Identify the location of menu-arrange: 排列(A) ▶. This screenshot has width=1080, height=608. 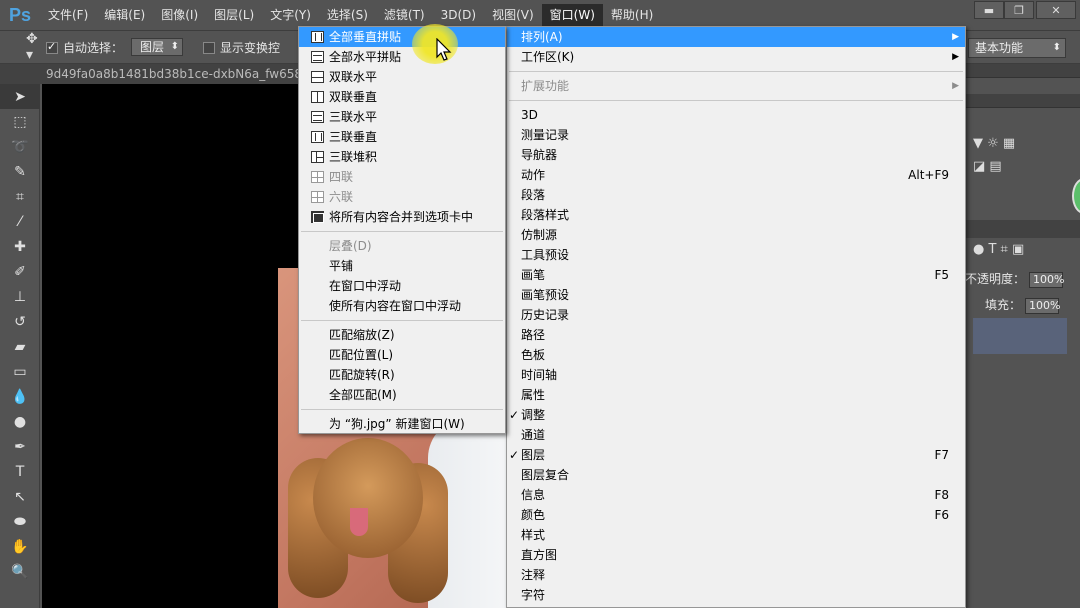
(736, 37).